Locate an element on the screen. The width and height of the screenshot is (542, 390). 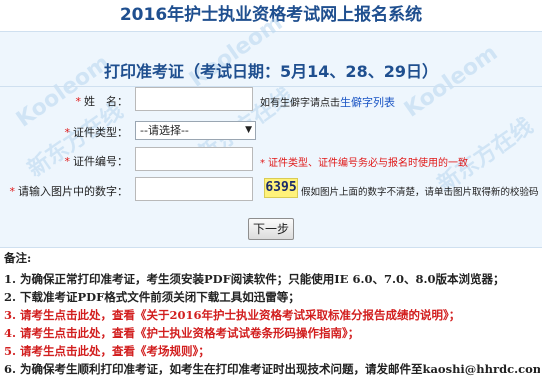
captcha-input is located at coordinates (194, 189).